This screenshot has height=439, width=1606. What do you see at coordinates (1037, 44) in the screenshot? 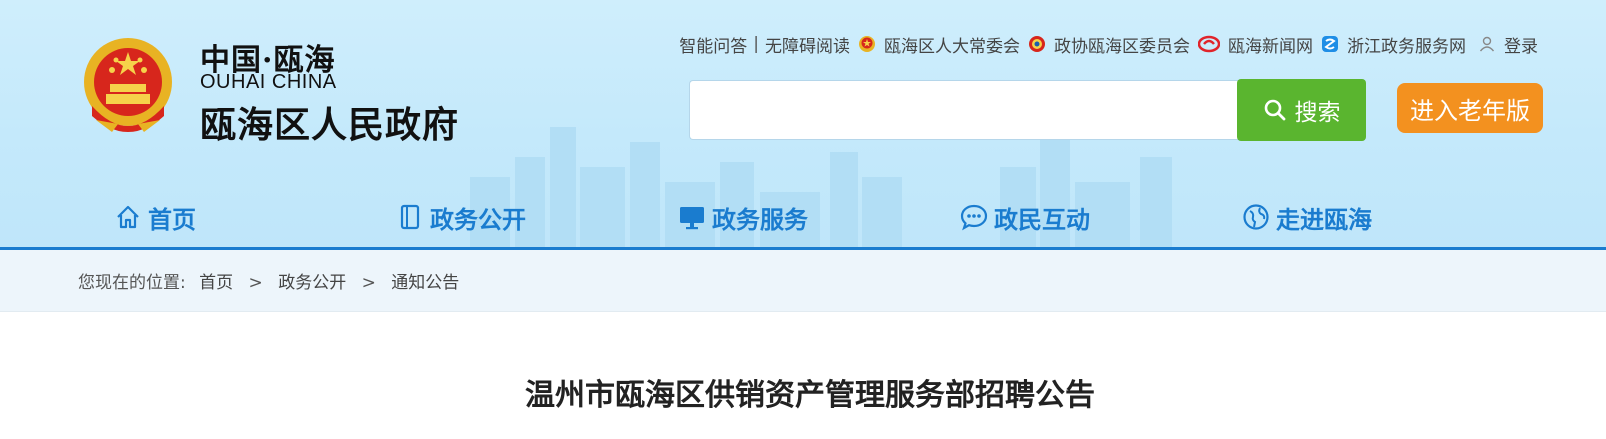
I see `cppcc-emblem-icon` at bounding box center [1037, 44].